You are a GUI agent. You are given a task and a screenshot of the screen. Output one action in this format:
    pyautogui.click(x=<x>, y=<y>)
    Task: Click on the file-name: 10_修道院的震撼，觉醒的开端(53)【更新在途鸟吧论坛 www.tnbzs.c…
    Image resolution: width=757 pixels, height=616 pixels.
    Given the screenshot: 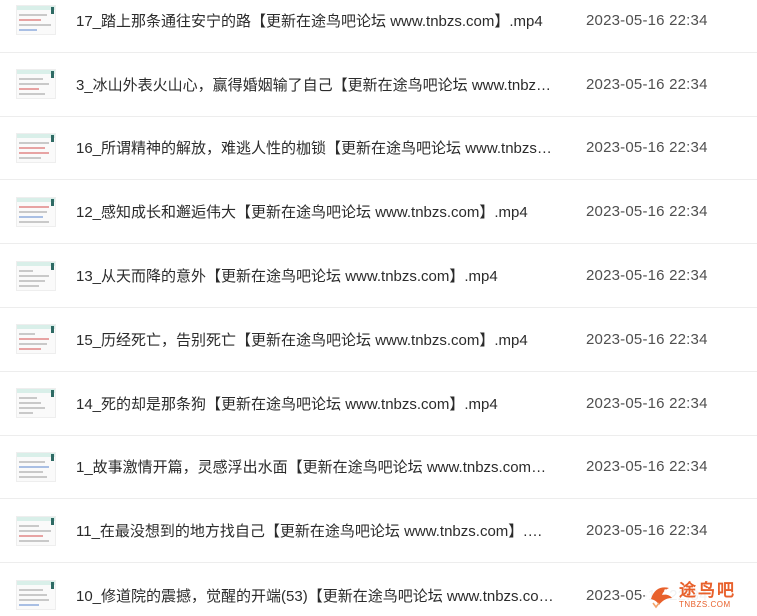 What is the action you would take?
    pyautogui.click(x=315, y=595)
    